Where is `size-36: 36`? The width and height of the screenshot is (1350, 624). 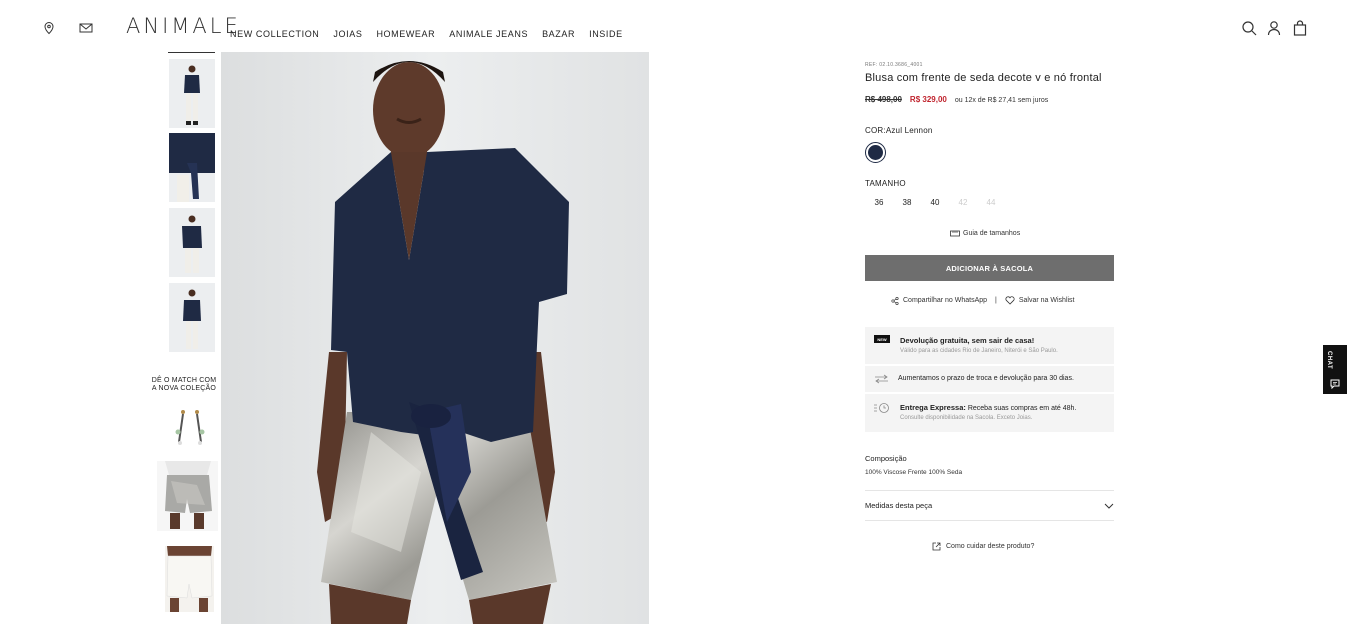
size-36: 36 is located at coordinates (879, 202).